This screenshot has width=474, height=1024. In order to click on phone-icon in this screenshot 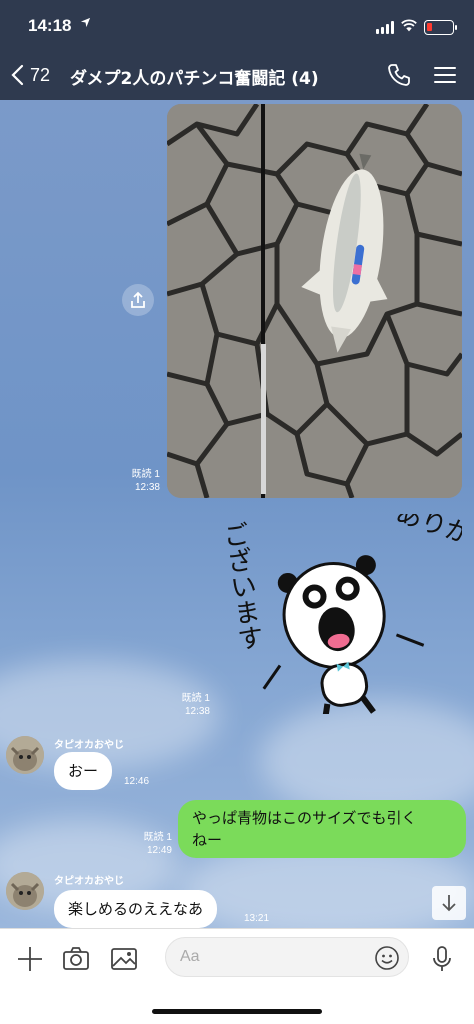, I will do `click(399, 75)`.